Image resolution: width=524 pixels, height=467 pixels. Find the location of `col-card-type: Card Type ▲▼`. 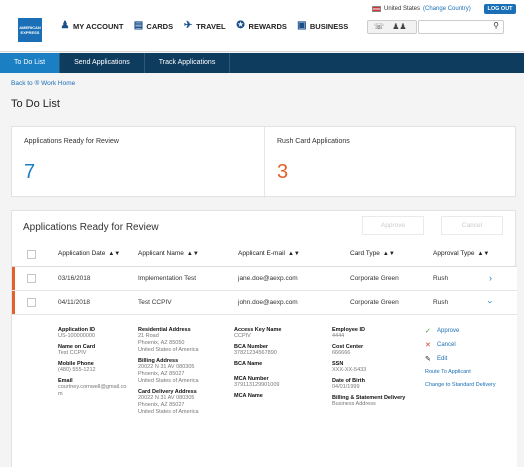

col-card-type: Card Type ▲▼ is located at coordinates (372, 253).